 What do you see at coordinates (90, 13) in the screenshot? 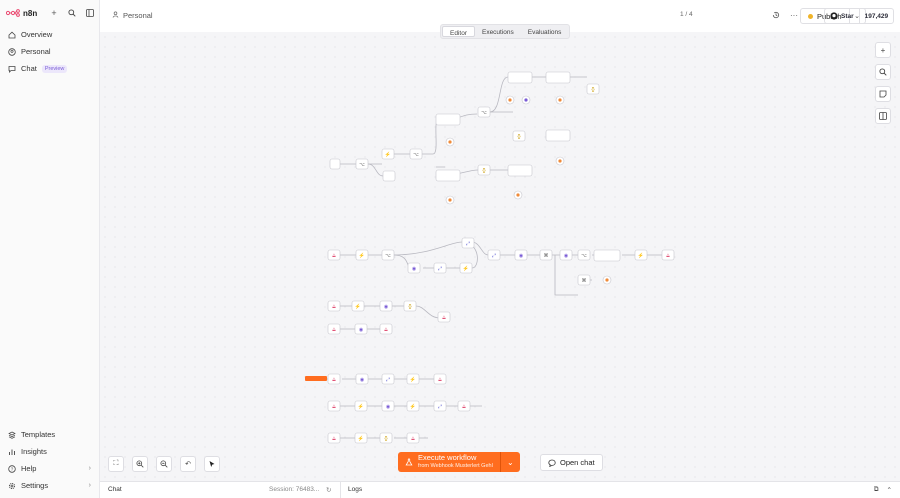
I see `collapse-sidebar-icon` at bounding box center [90, 13].